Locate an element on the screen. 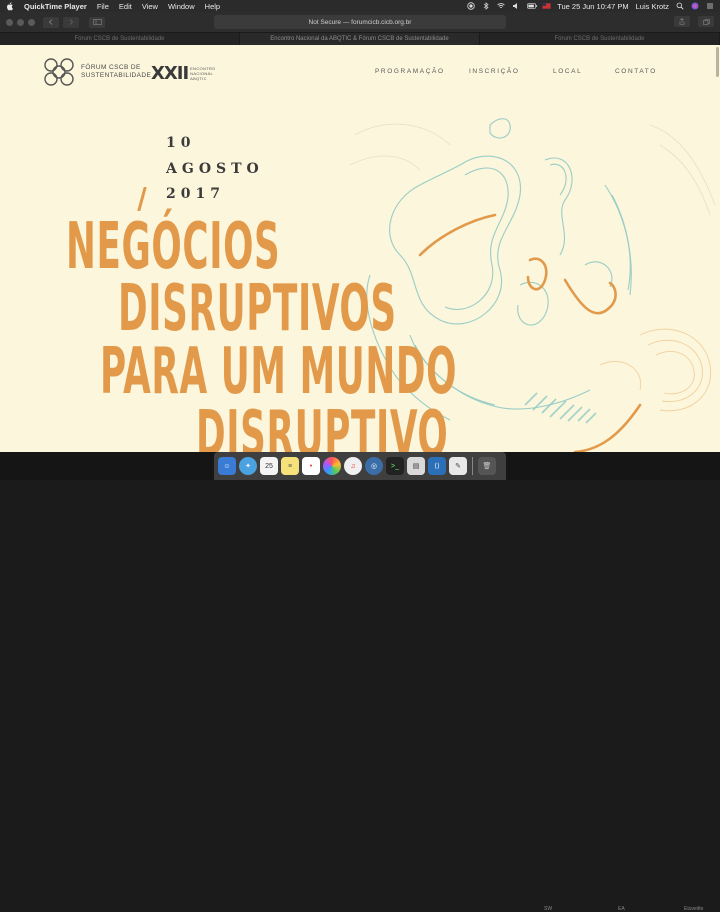 The height and width of the screenshot is (912, 720). background-label-2: EA is located at coordinates (621, 909).